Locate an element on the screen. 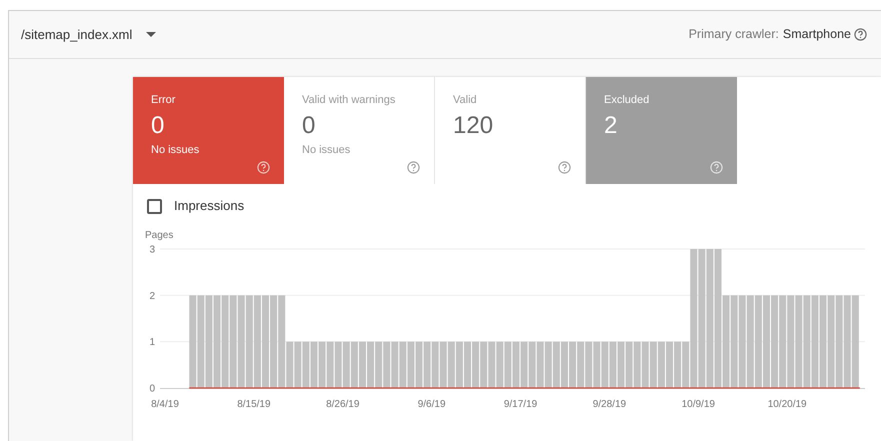 This screenshot has width=881, height=441. axis-tick-label: 9/6/19 is located at coordinates (432, 404).